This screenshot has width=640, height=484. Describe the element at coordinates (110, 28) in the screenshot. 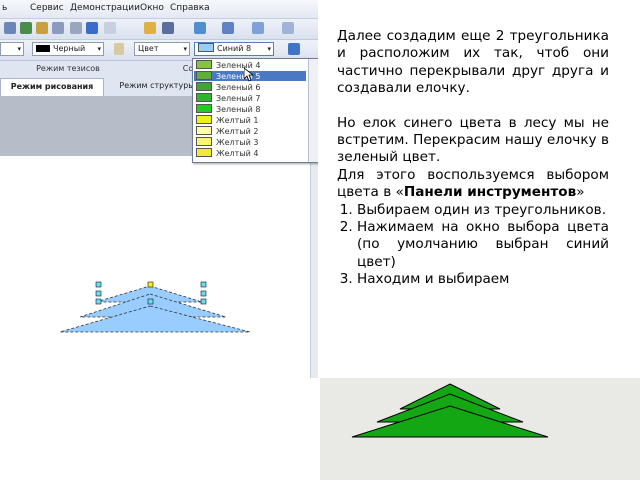

I see `redo-icon` at that location.